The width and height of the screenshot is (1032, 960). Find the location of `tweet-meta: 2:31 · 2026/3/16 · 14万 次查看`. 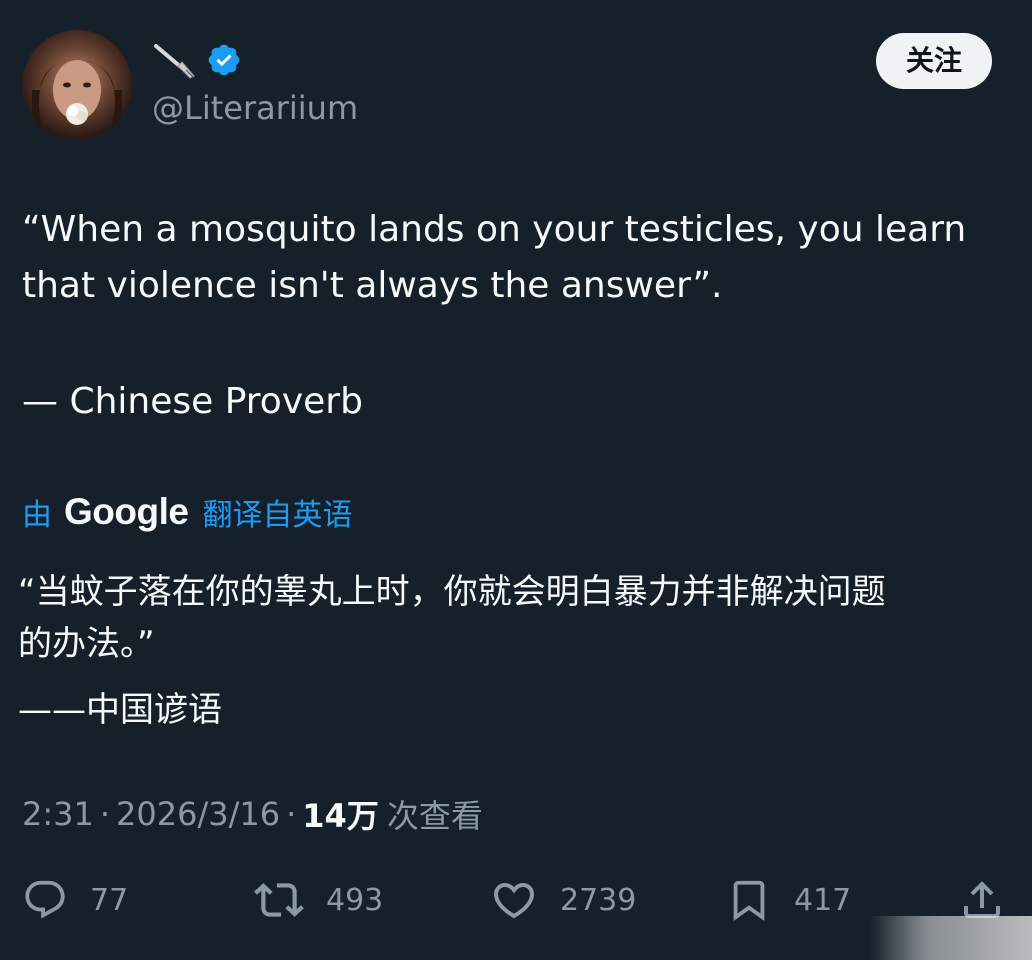

tweet-meta: 2:31 · 2026/3/16 · 14万 次查看 is located at coordinates (252, 814).